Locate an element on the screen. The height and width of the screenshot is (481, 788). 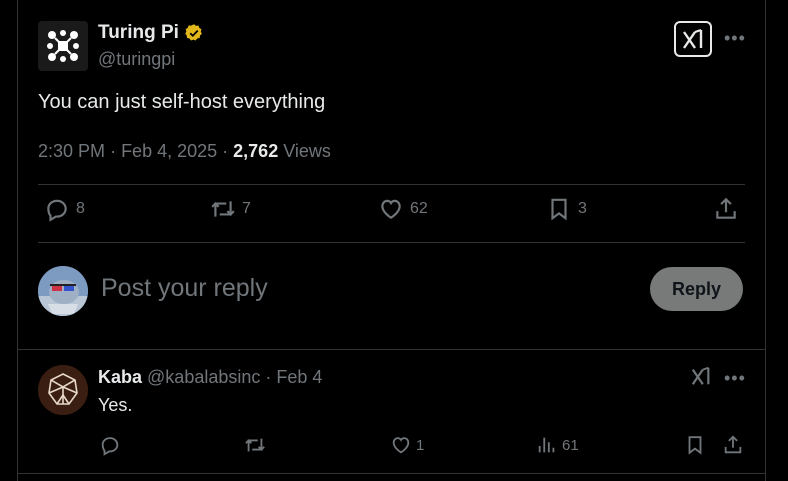
author-name: Turing Pi is located at coordinates (151, 33).